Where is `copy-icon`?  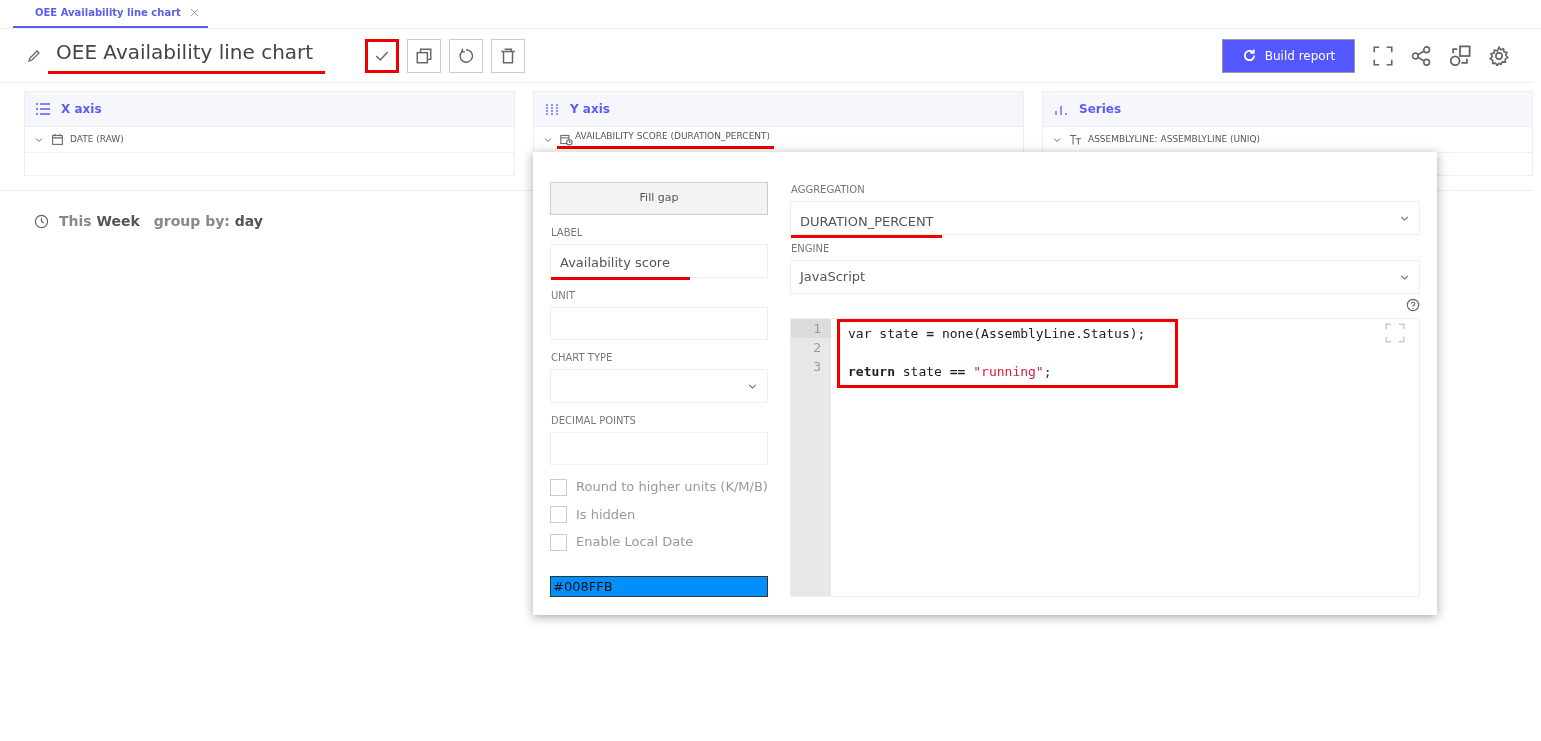 copy-icon is located at coordinates (424, 55).